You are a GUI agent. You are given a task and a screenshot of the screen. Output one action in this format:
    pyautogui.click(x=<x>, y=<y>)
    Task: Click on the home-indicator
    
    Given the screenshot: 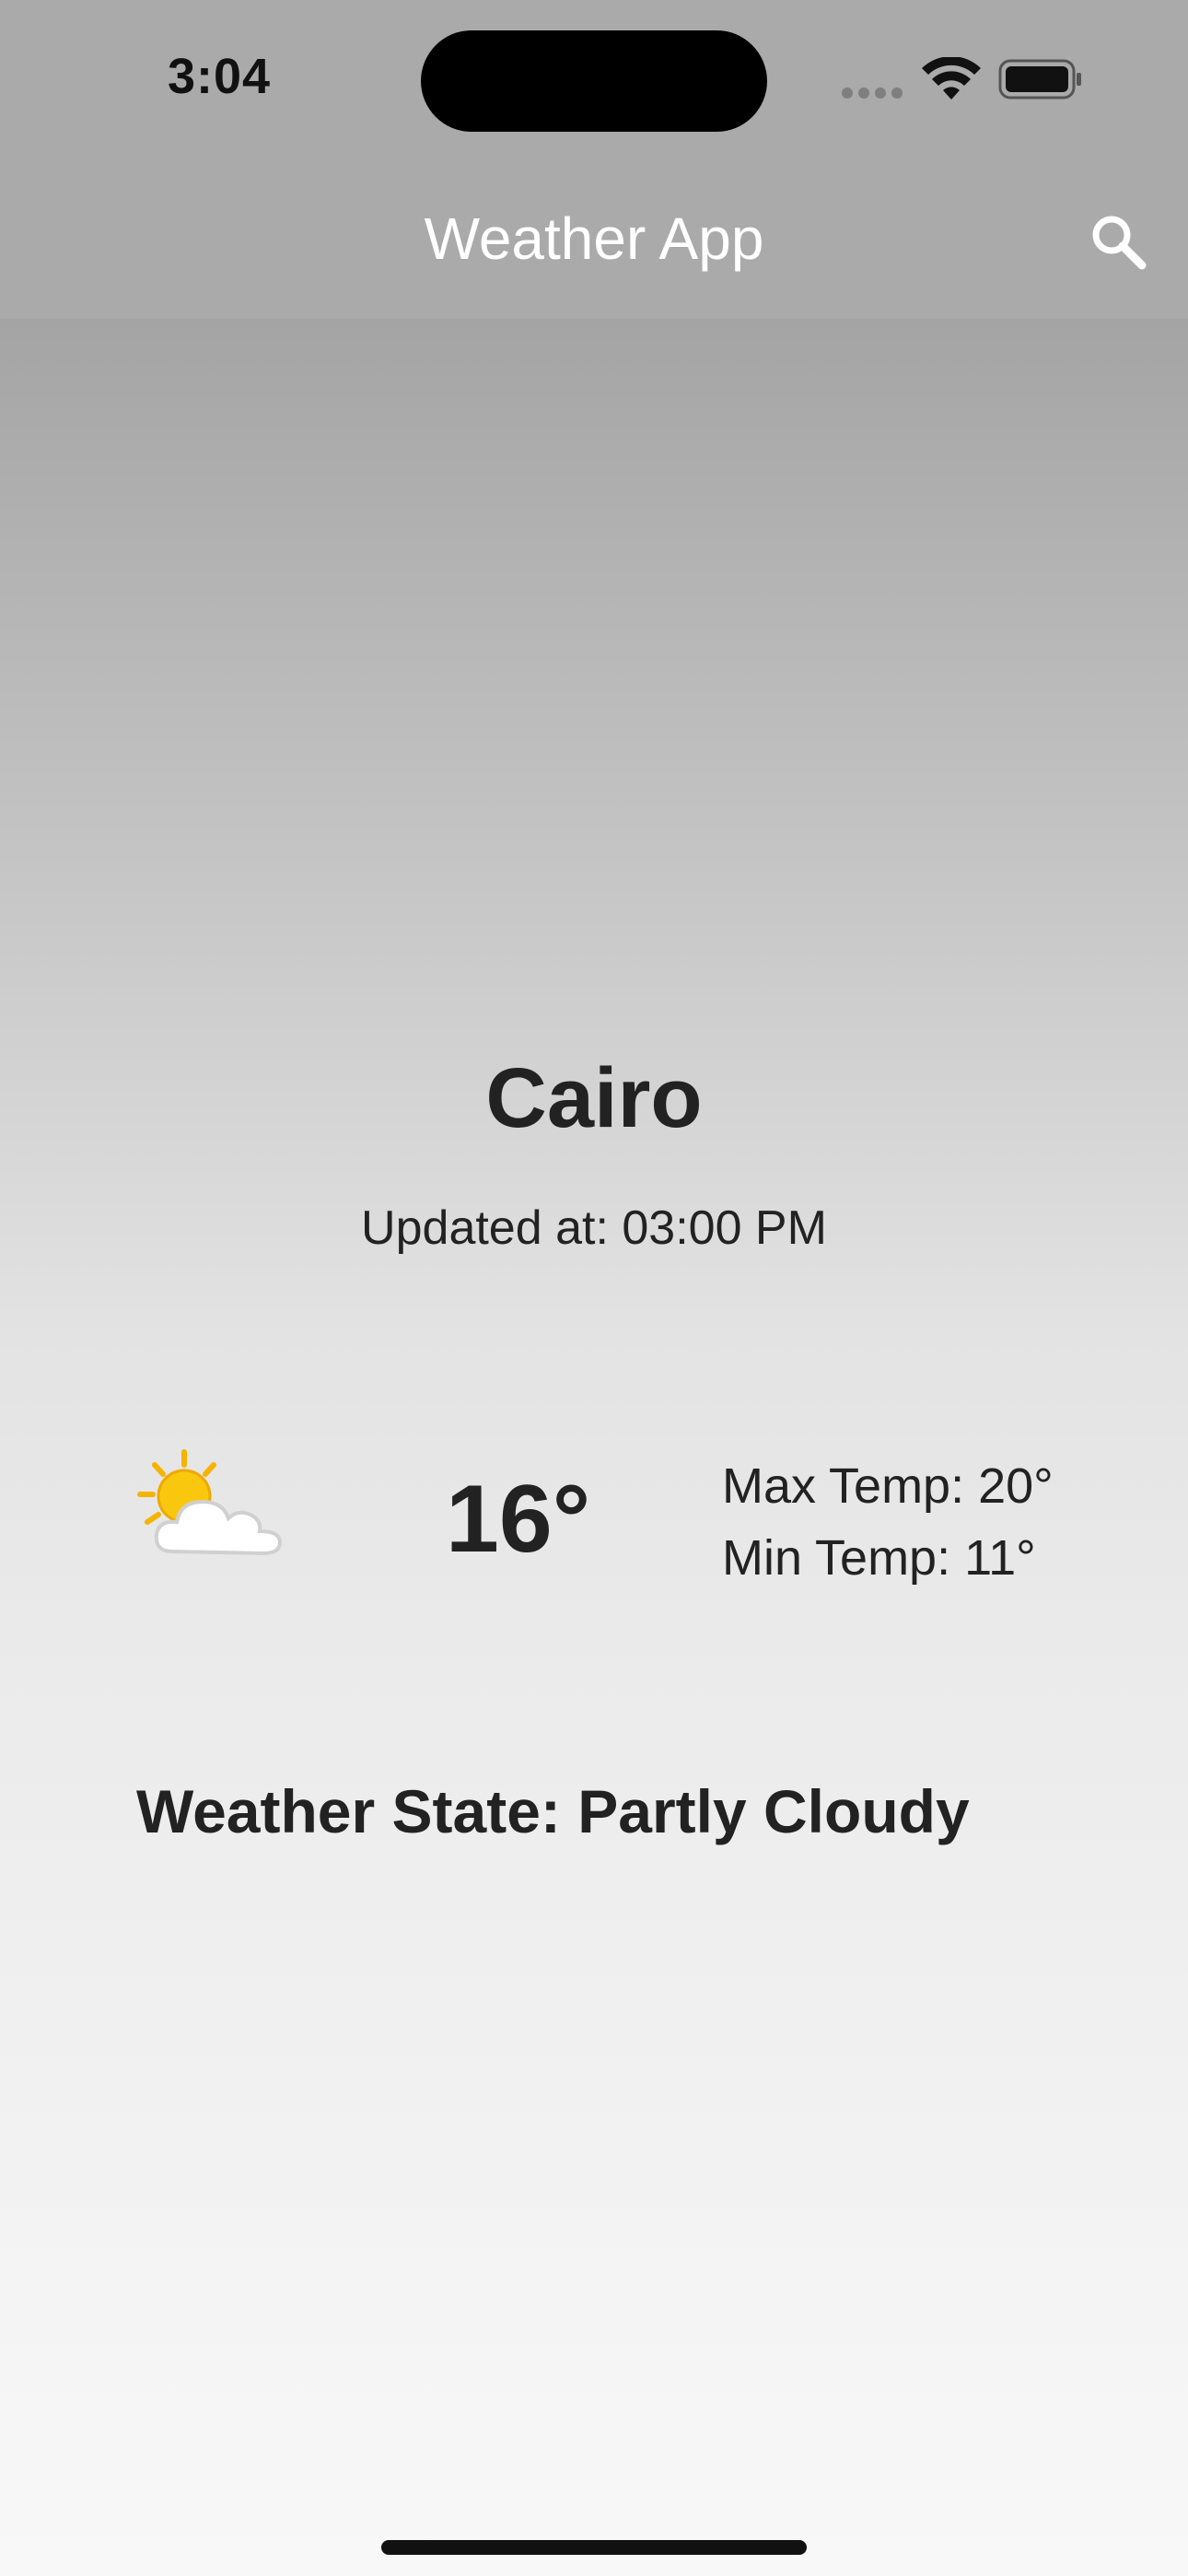 What is the action you would take?
    pyautogui.click(x=594, y=2547)
    